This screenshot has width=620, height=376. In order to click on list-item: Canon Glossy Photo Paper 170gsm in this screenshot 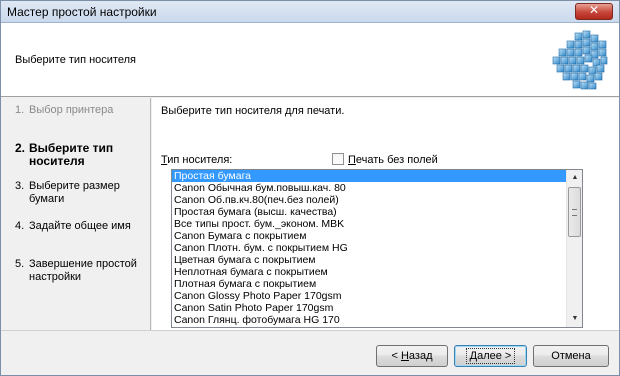, I will do `click(369, 296)`.